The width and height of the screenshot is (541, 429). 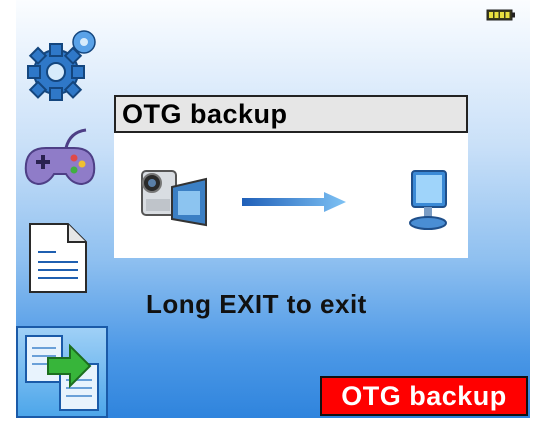 What do you see at coordinates (500, 15) in the screenshot?
I see `battery-full-icon` at bounding box center [500, 15].